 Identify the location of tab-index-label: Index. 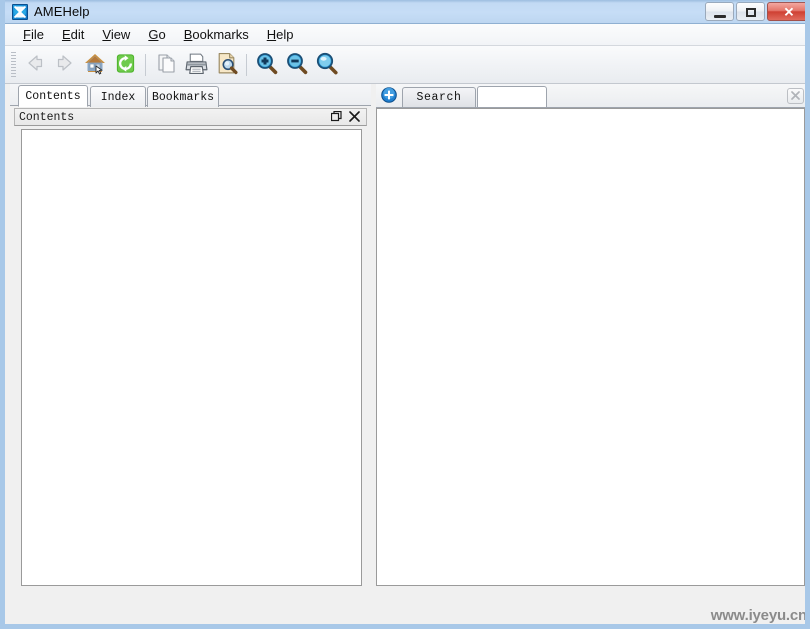
(118, 97).